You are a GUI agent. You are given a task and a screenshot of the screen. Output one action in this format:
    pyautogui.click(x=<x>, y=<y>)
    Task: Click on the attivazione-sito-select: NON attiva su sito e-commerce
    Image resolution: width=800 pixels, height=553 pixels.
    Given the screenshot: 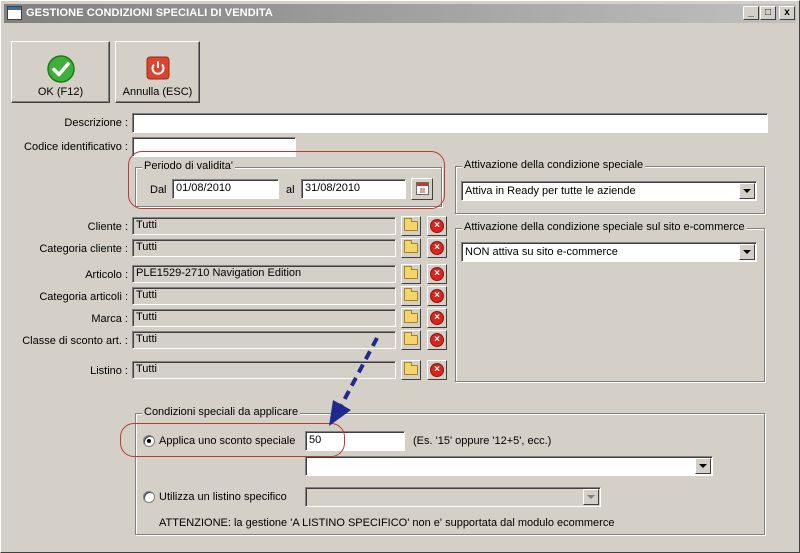 What is the action you would take?
    pyautogui.click(x=609, y=252)
    